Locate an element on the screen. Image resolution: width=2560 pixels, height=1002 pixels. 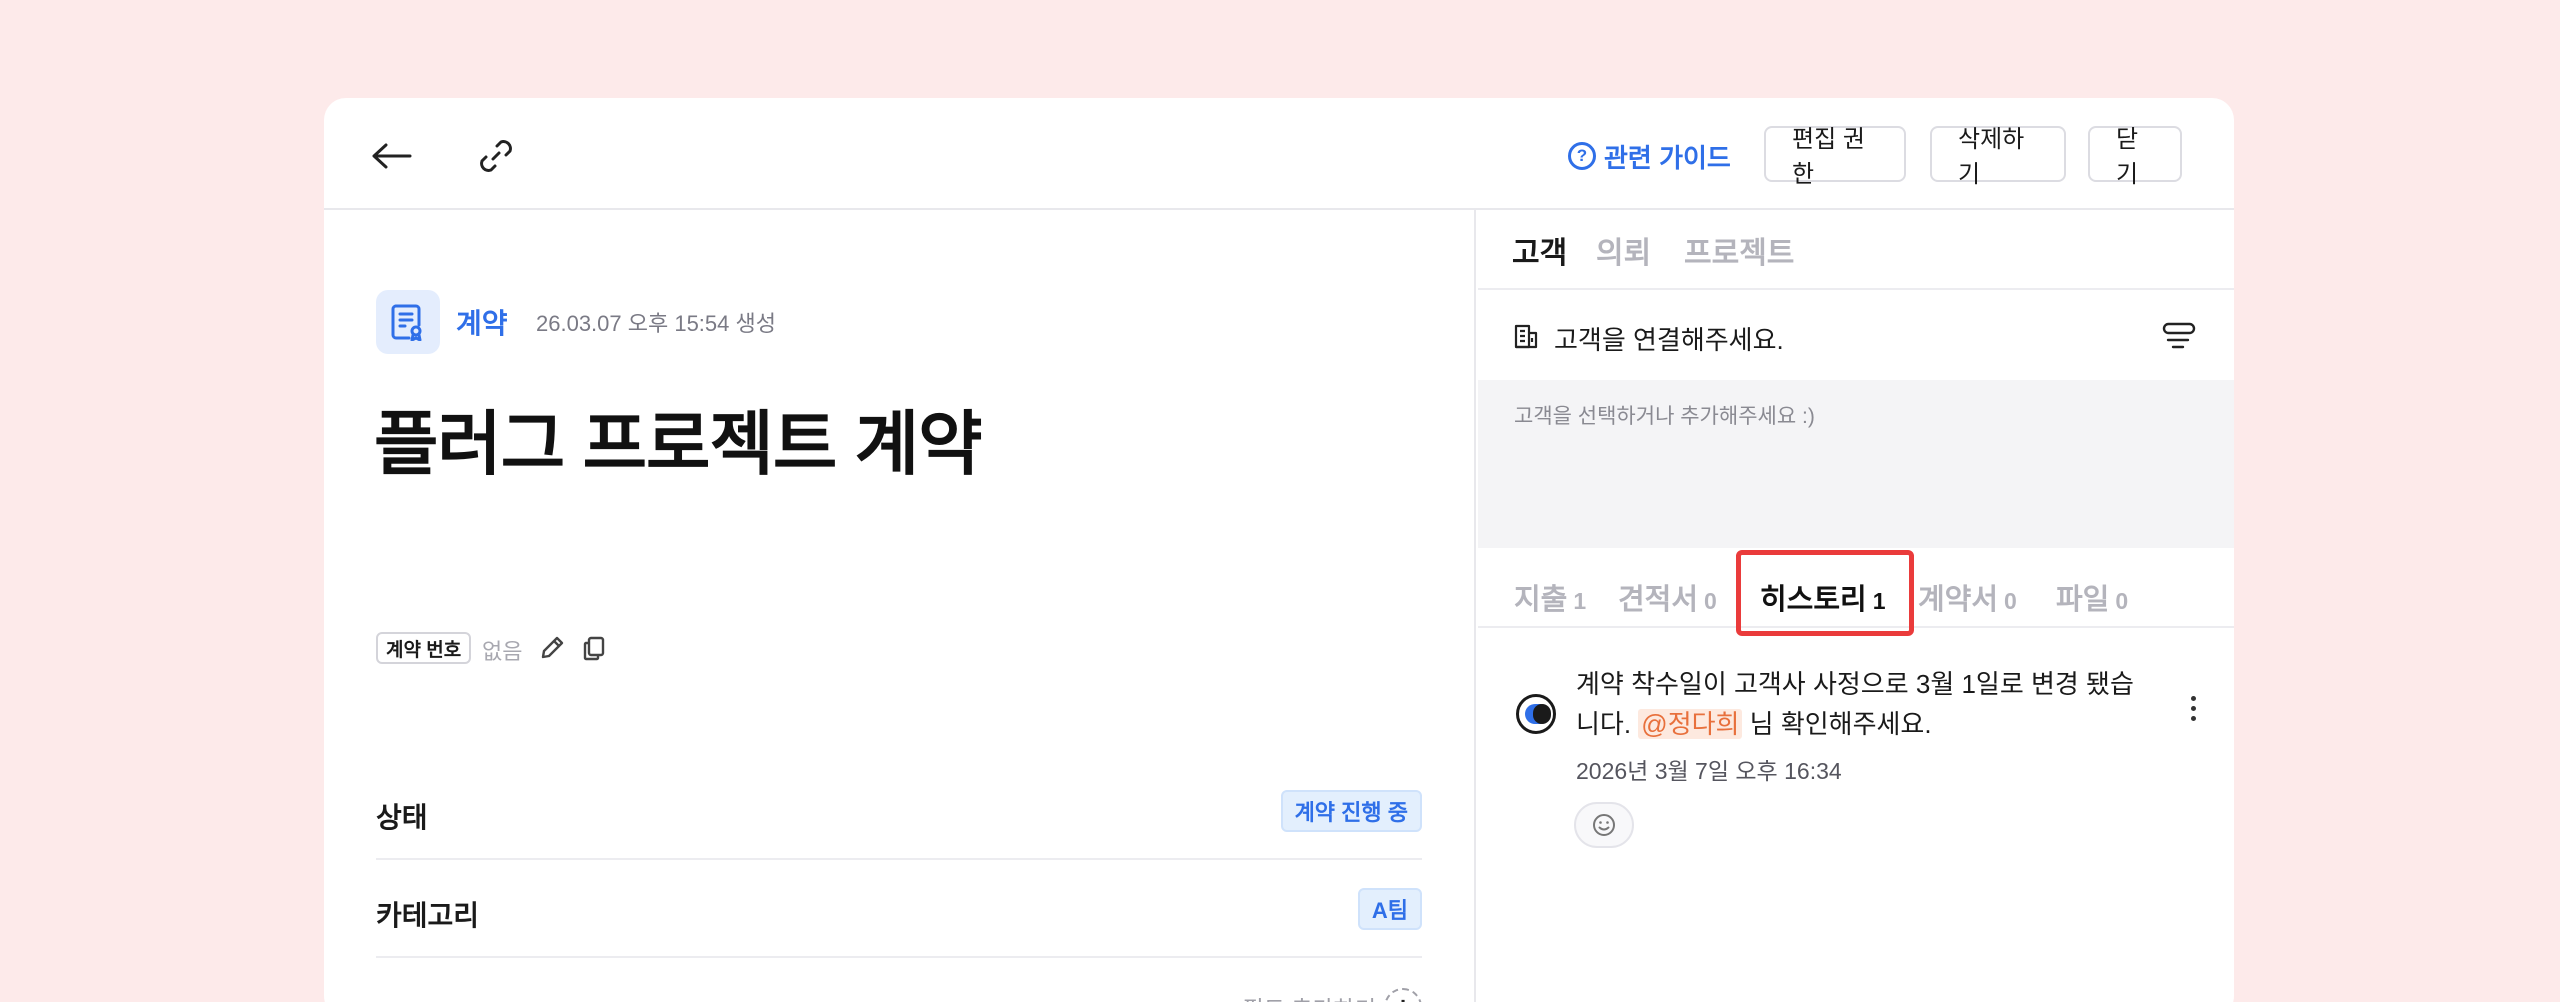
tab-file-label: 파일 is located at coordinates (2083, 600).